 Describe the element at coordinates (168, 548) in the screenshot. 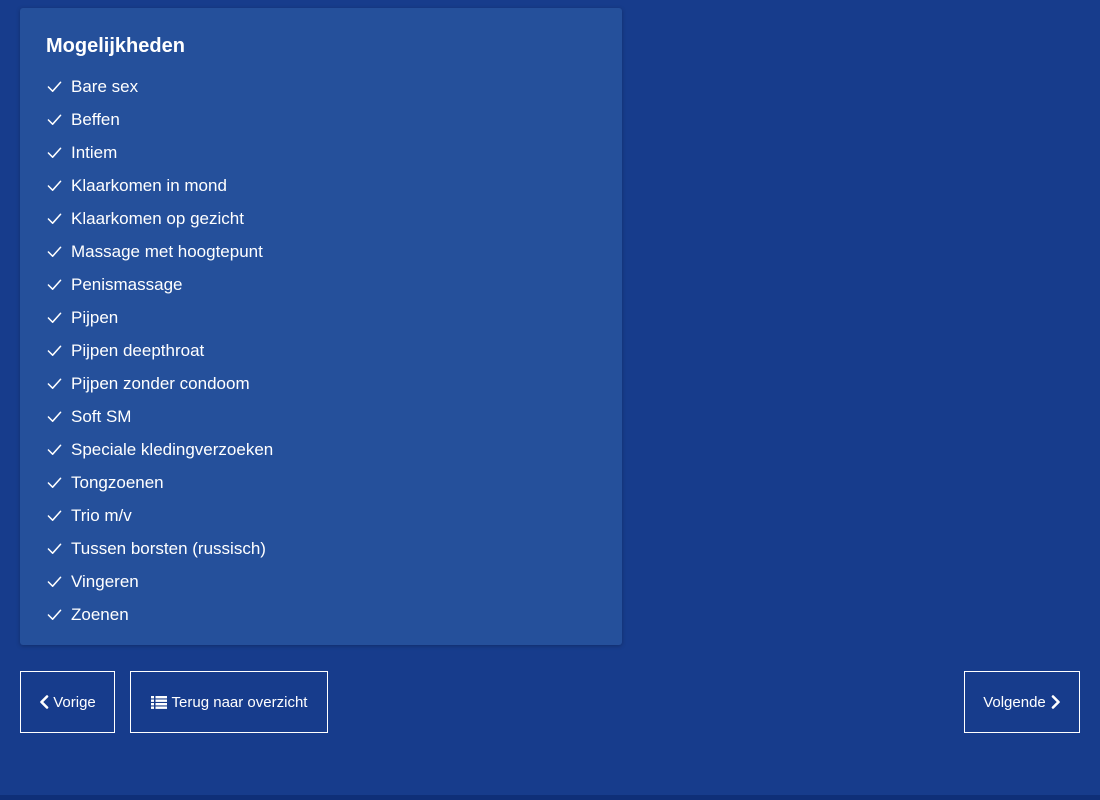

I see `option-label: Tussen borsten (russisch)` at that location.